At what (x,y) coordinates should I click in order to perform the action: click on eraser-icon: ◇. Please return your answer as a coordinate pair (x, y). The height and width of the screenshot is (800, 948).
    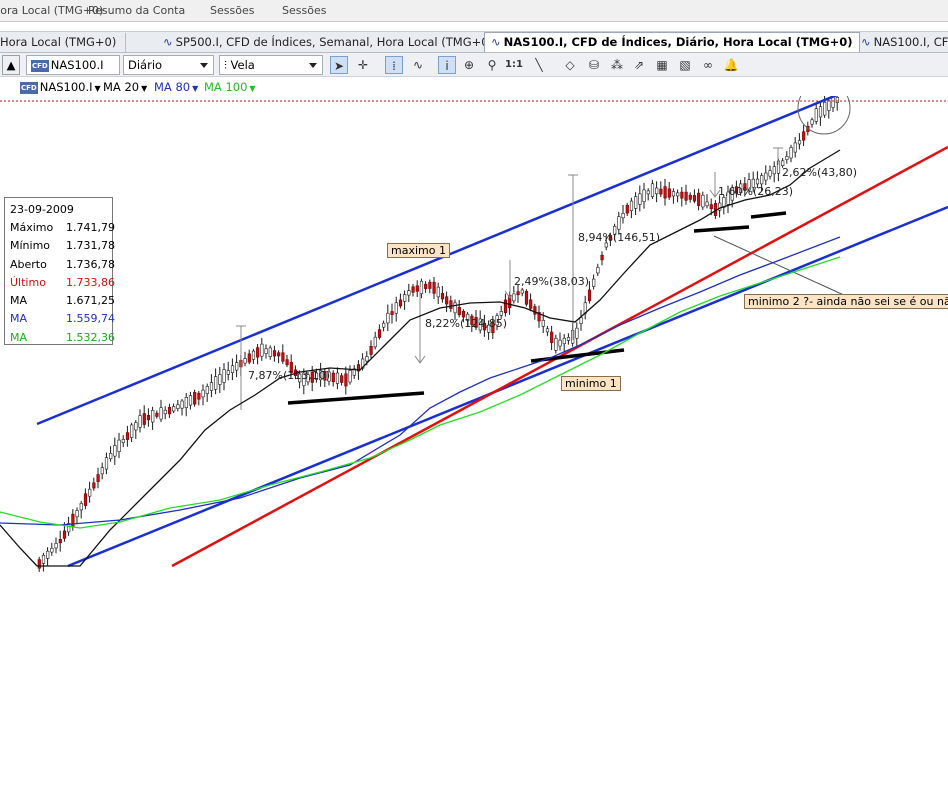
    Looking at the image, I should click on (570, 65).